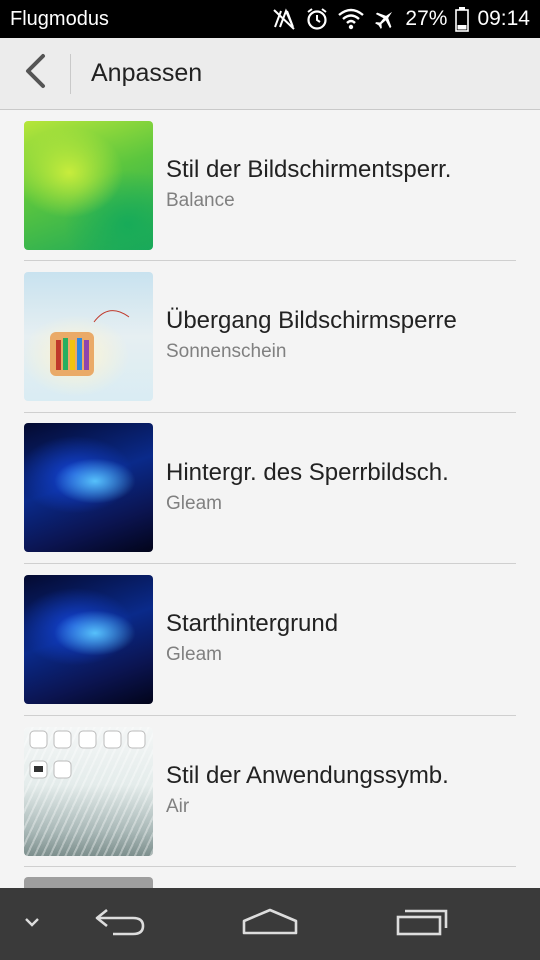 The image size is (540, 960). I want to click on list-item-partial, so click(270, 877).